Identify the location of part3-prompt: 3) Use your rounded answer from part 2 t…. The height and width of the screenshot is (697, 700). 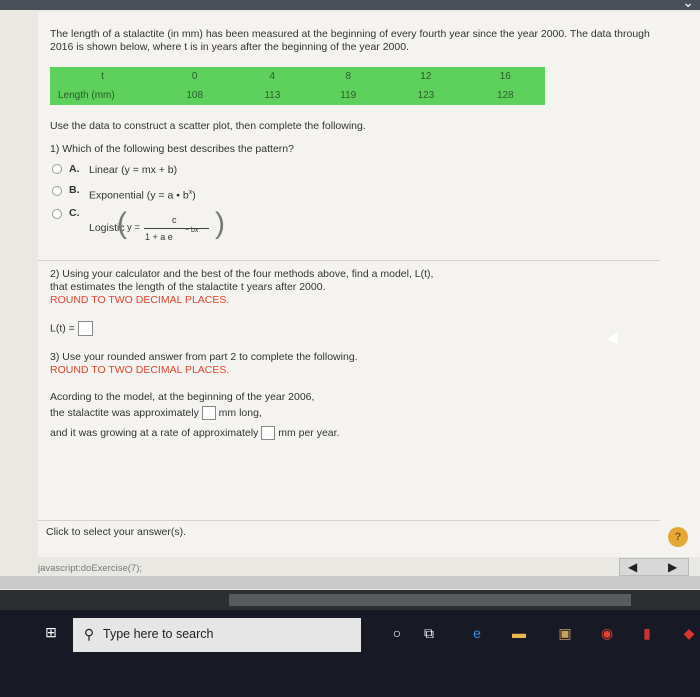
(204, 357).